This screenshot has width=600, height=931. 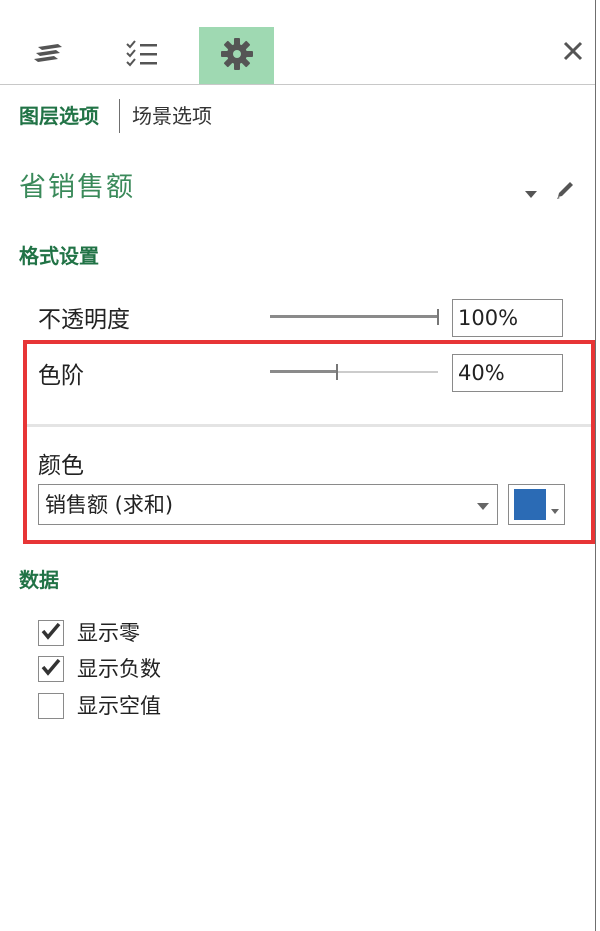 I want to click on format-settings-header: 格式设置, so click(x=59, y=256).